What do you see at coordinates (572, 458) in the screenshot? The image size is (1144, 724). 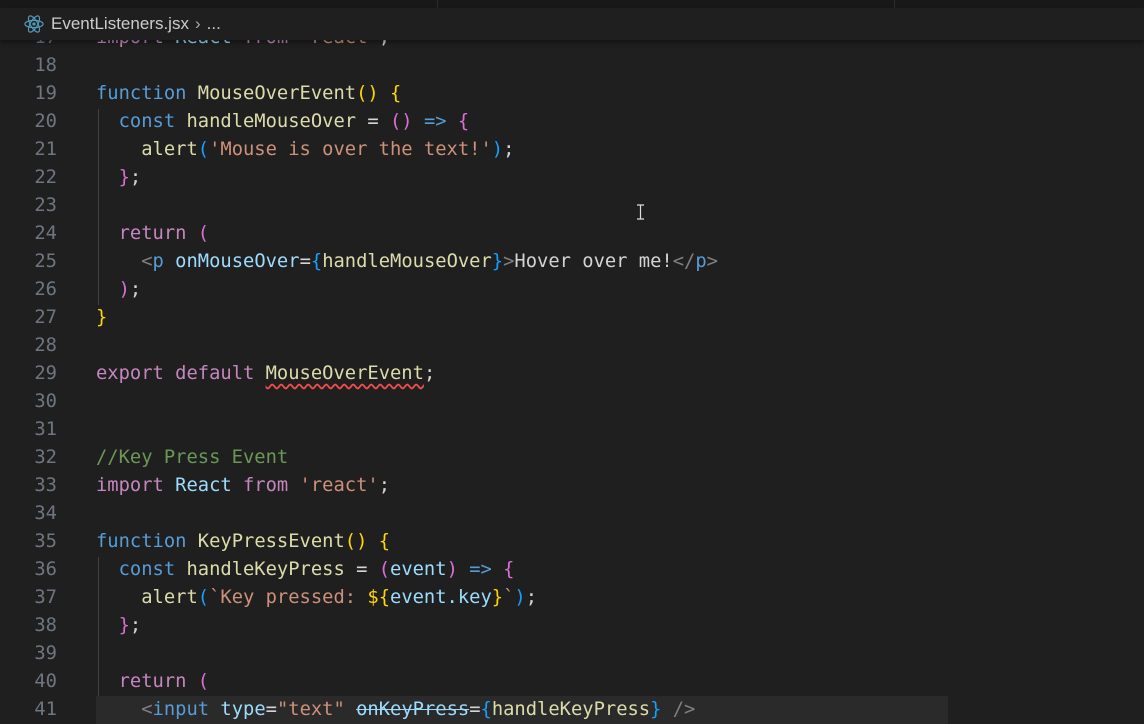 I see `code-line: 32 //Key Press Event` at bounding box center [572, 458].